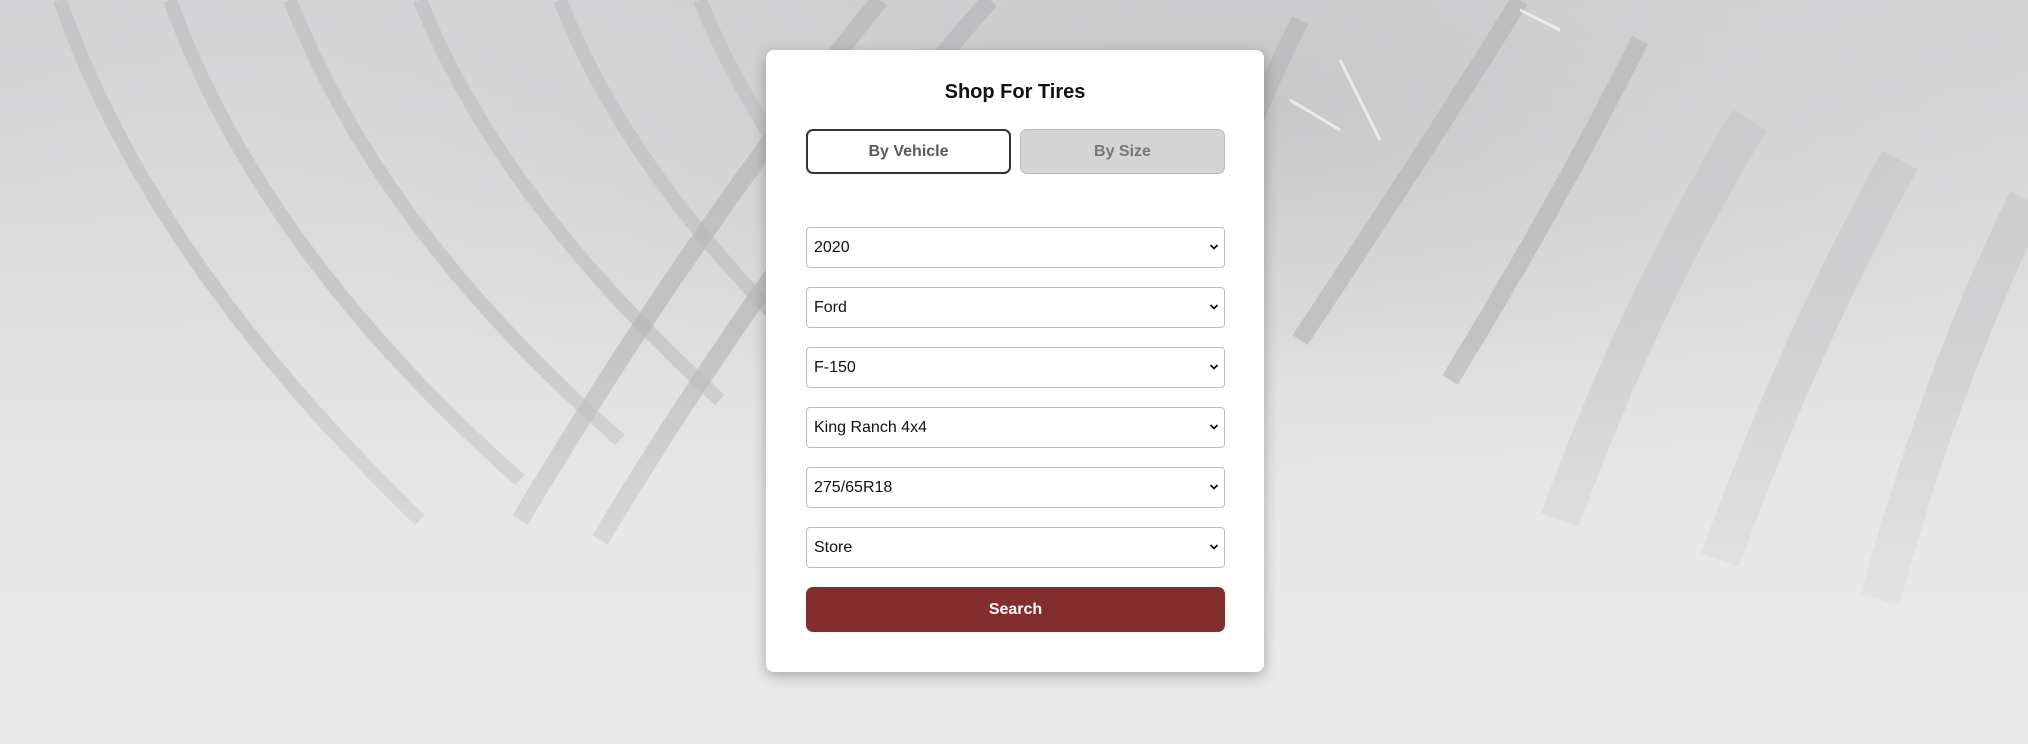 The width and height of the screenshot is (2028, 744). Describe the element at coordinates (830, 307) in the screenshot. I see `make-select-value: Ford` at that location.